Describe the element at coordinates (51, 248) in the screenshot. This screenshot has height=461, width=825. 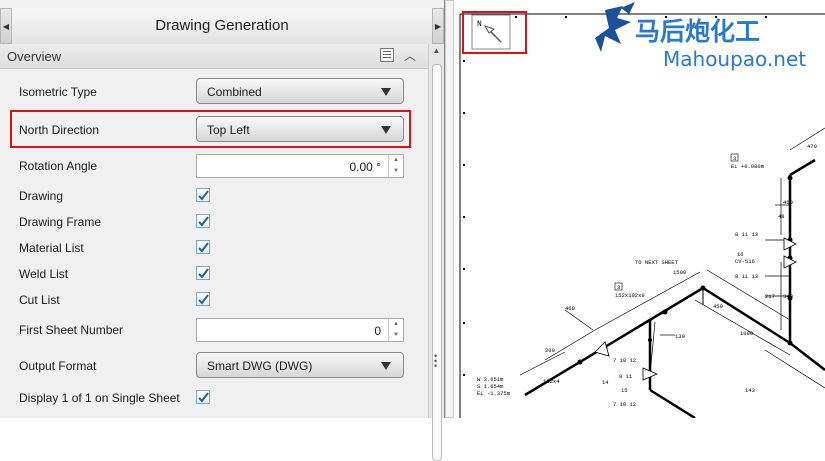
I see `material-list-label: Material List` at that location.